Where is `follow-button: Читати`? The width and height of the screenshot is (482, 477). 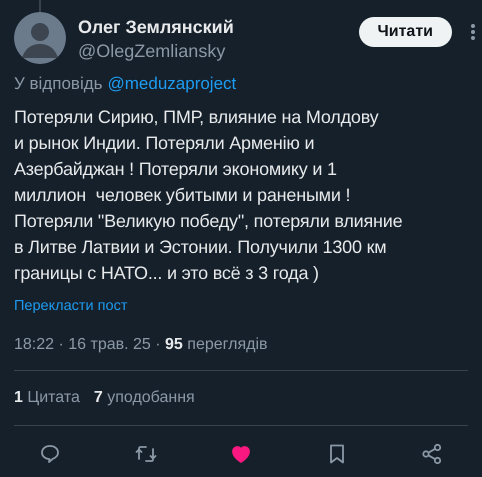
follow-button: Читати is located at coordinates (405, 32).